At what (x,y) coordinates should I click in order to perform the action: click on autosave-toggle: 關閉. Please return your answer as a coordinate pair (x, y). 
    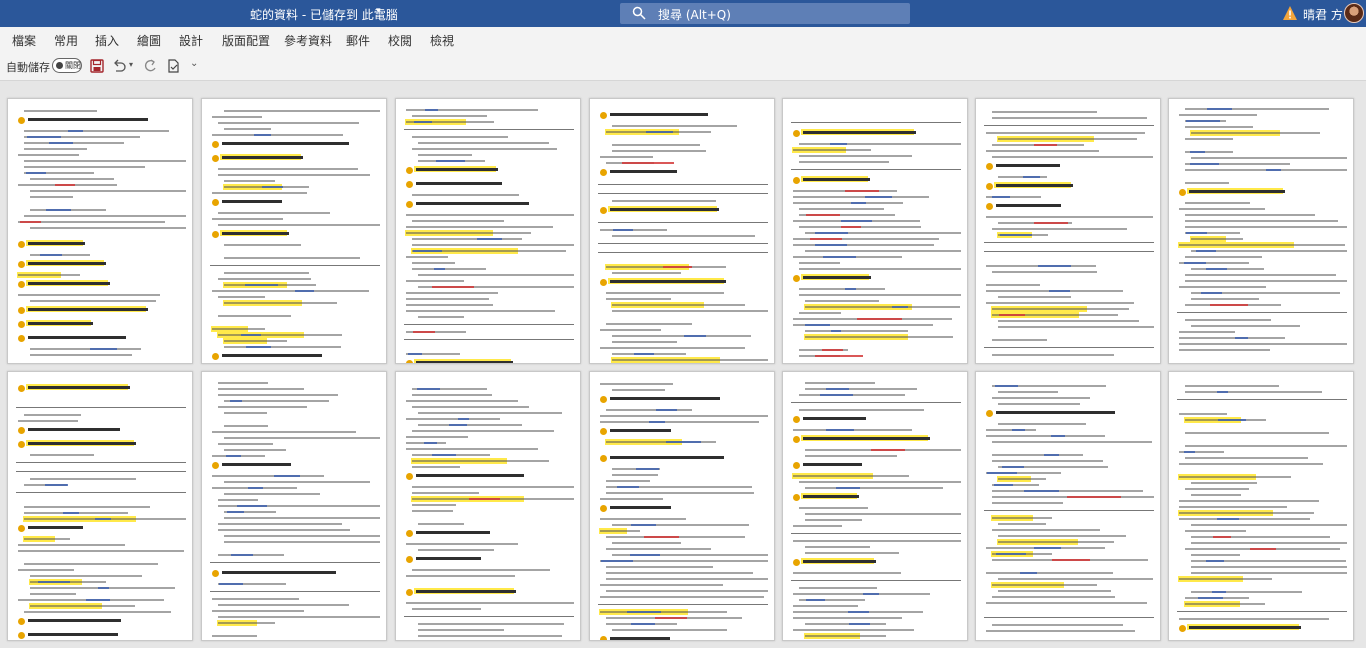
    Looking at the image, I should click on (67, 65).